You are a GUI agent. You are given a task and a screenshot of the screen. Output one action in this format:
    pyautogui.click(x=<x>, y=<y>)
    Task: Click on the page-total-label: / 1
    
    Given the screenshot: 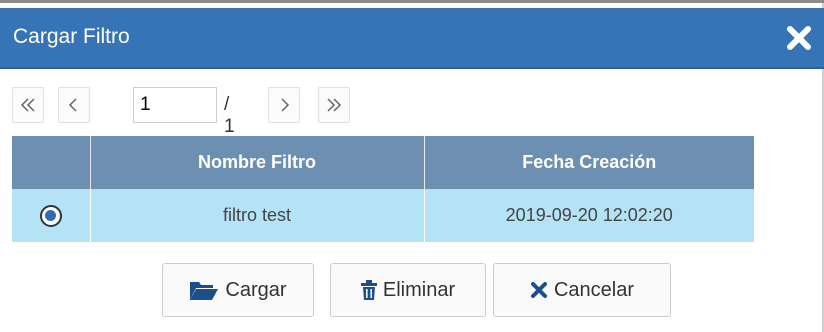 What is the action you would take?
    pyautogui.click(x=229, y=115)
    